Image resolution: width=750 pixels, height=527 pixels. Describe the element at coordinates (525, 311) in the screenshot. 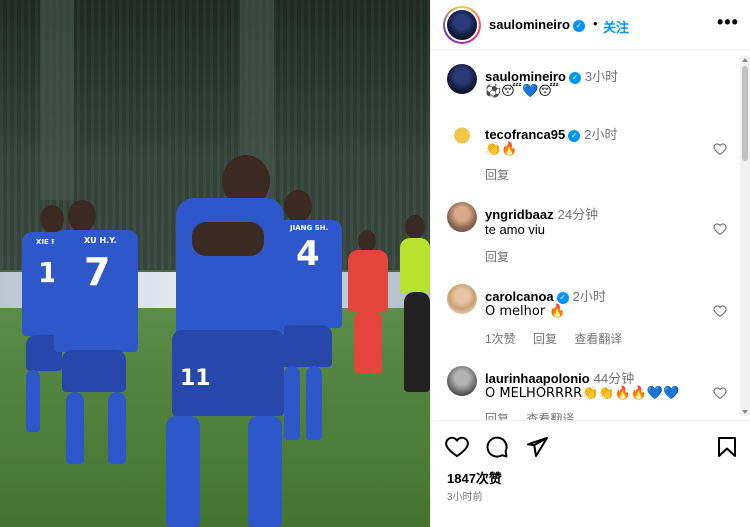

I see `comment-text: O melhor 🔥` at that location.